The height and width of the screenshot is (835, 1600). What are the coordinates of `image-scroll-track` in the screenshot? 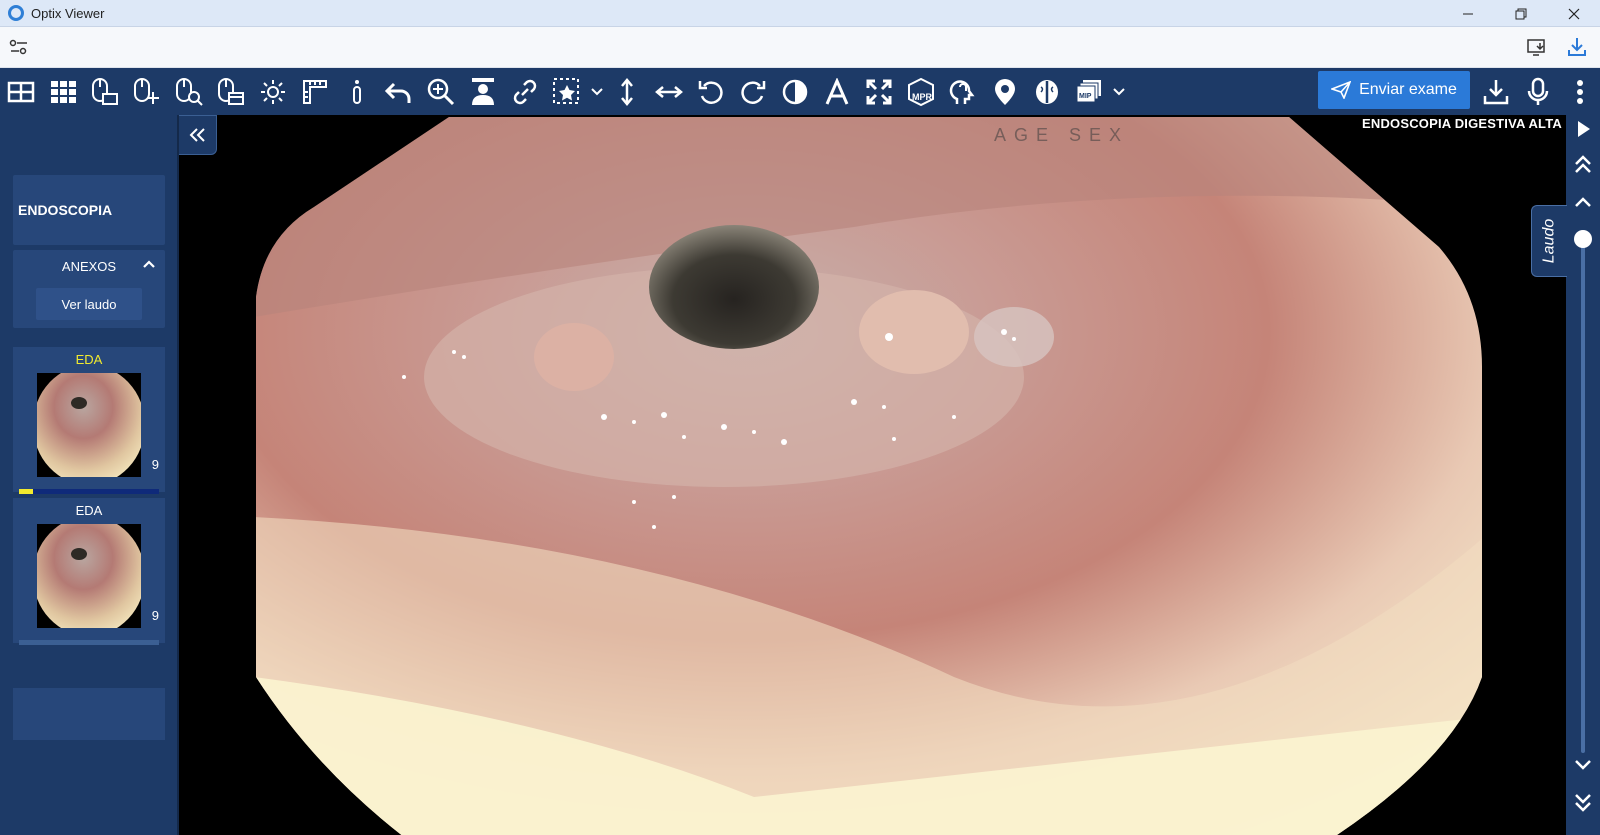 It's located at (1583, 498).